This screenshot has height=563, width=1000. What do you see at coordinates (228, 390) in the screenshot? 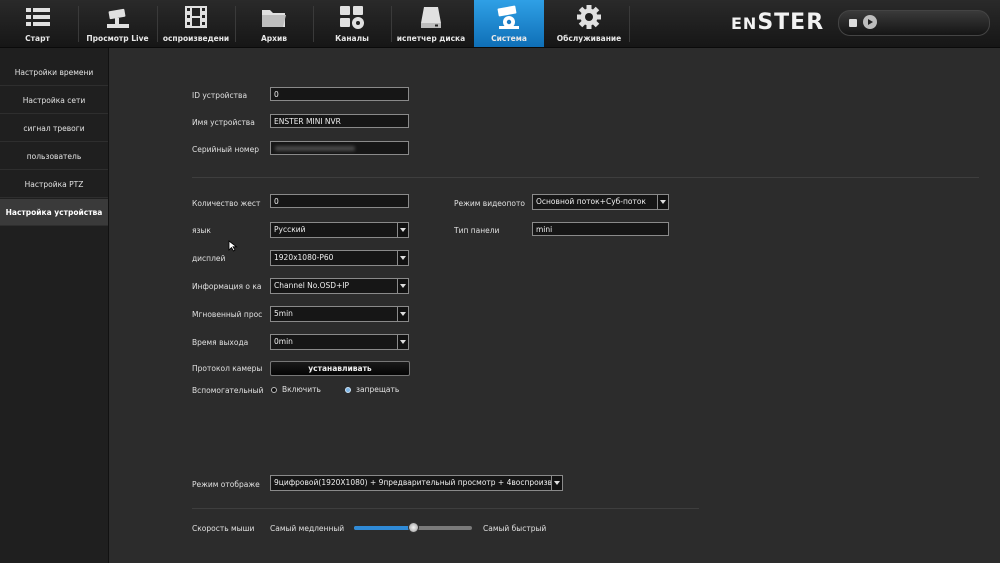
I see `auxiliary-label: Вспомогательный` at bounding box center [228, 390].